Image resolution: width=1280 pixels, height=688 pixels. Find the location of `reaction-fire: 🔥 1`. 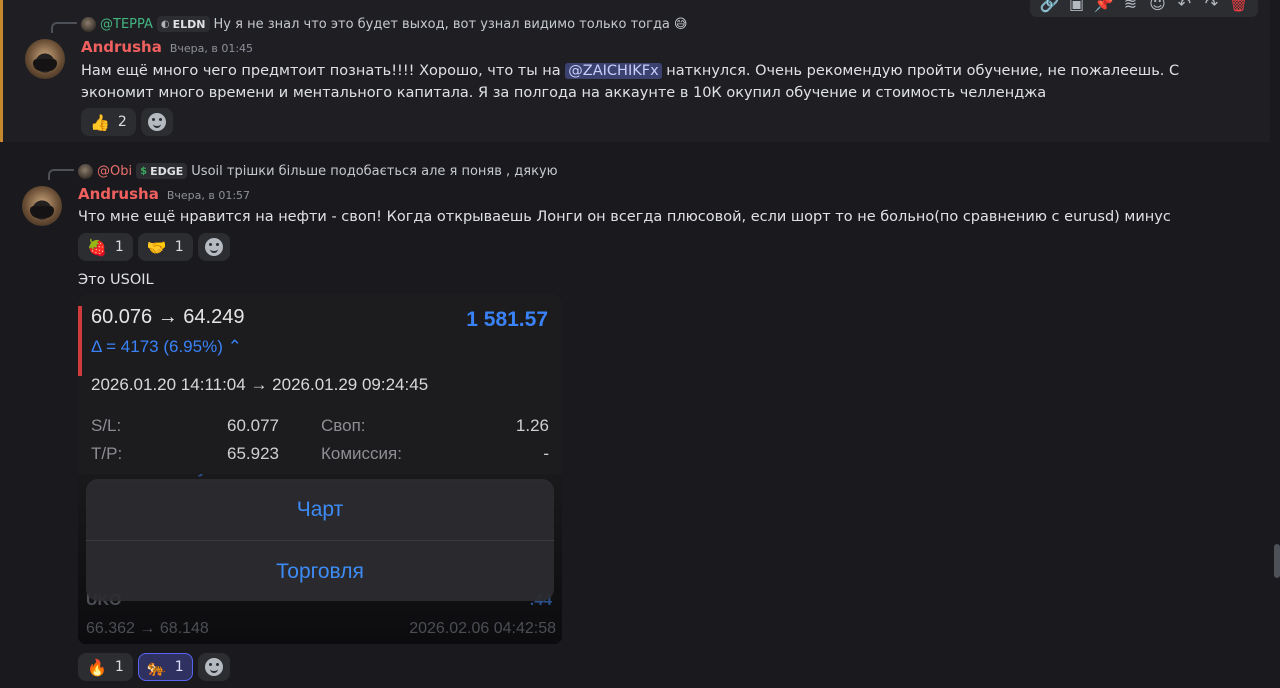

reaction-fire: 🔥 1 is located at coordinates (105, 667).